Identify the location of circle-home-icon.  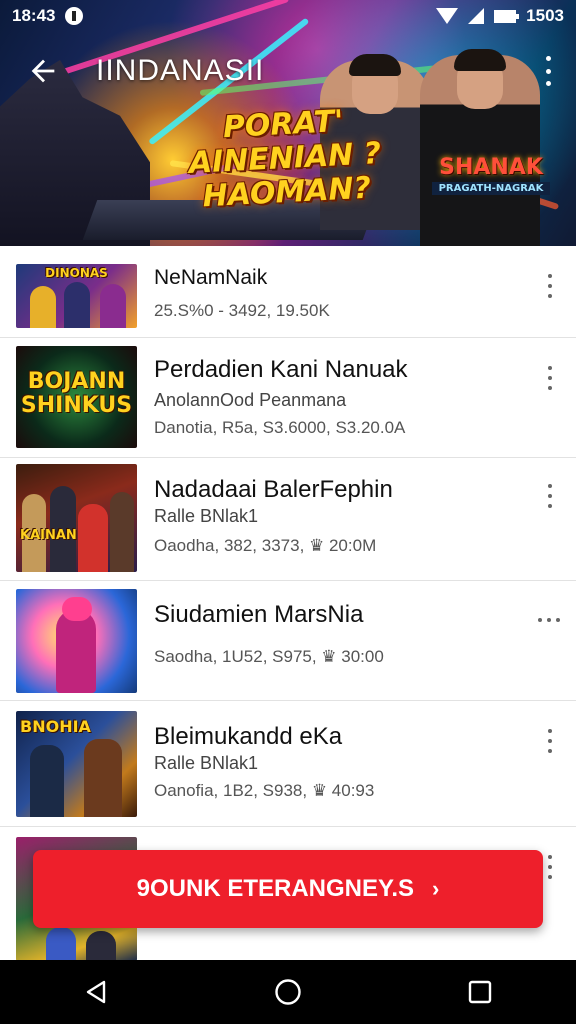
(288, 992).